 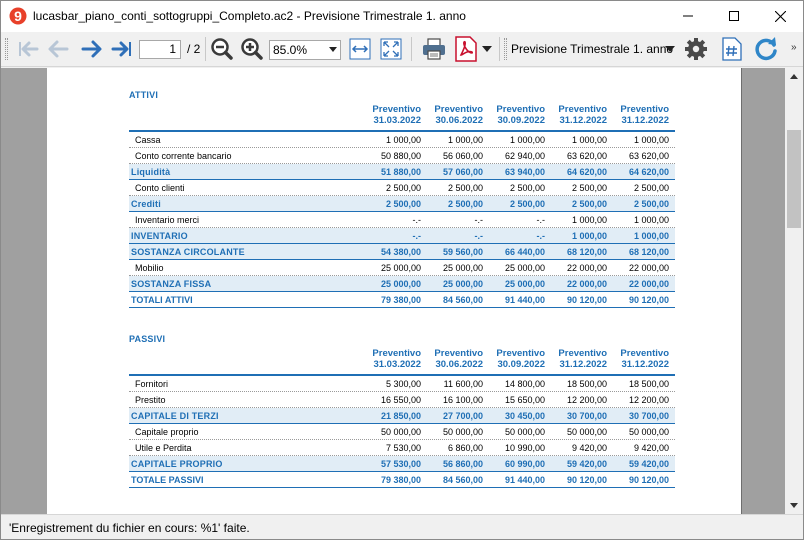 I want to click on section-title: ATTIVI, so click(x=144, y=95).